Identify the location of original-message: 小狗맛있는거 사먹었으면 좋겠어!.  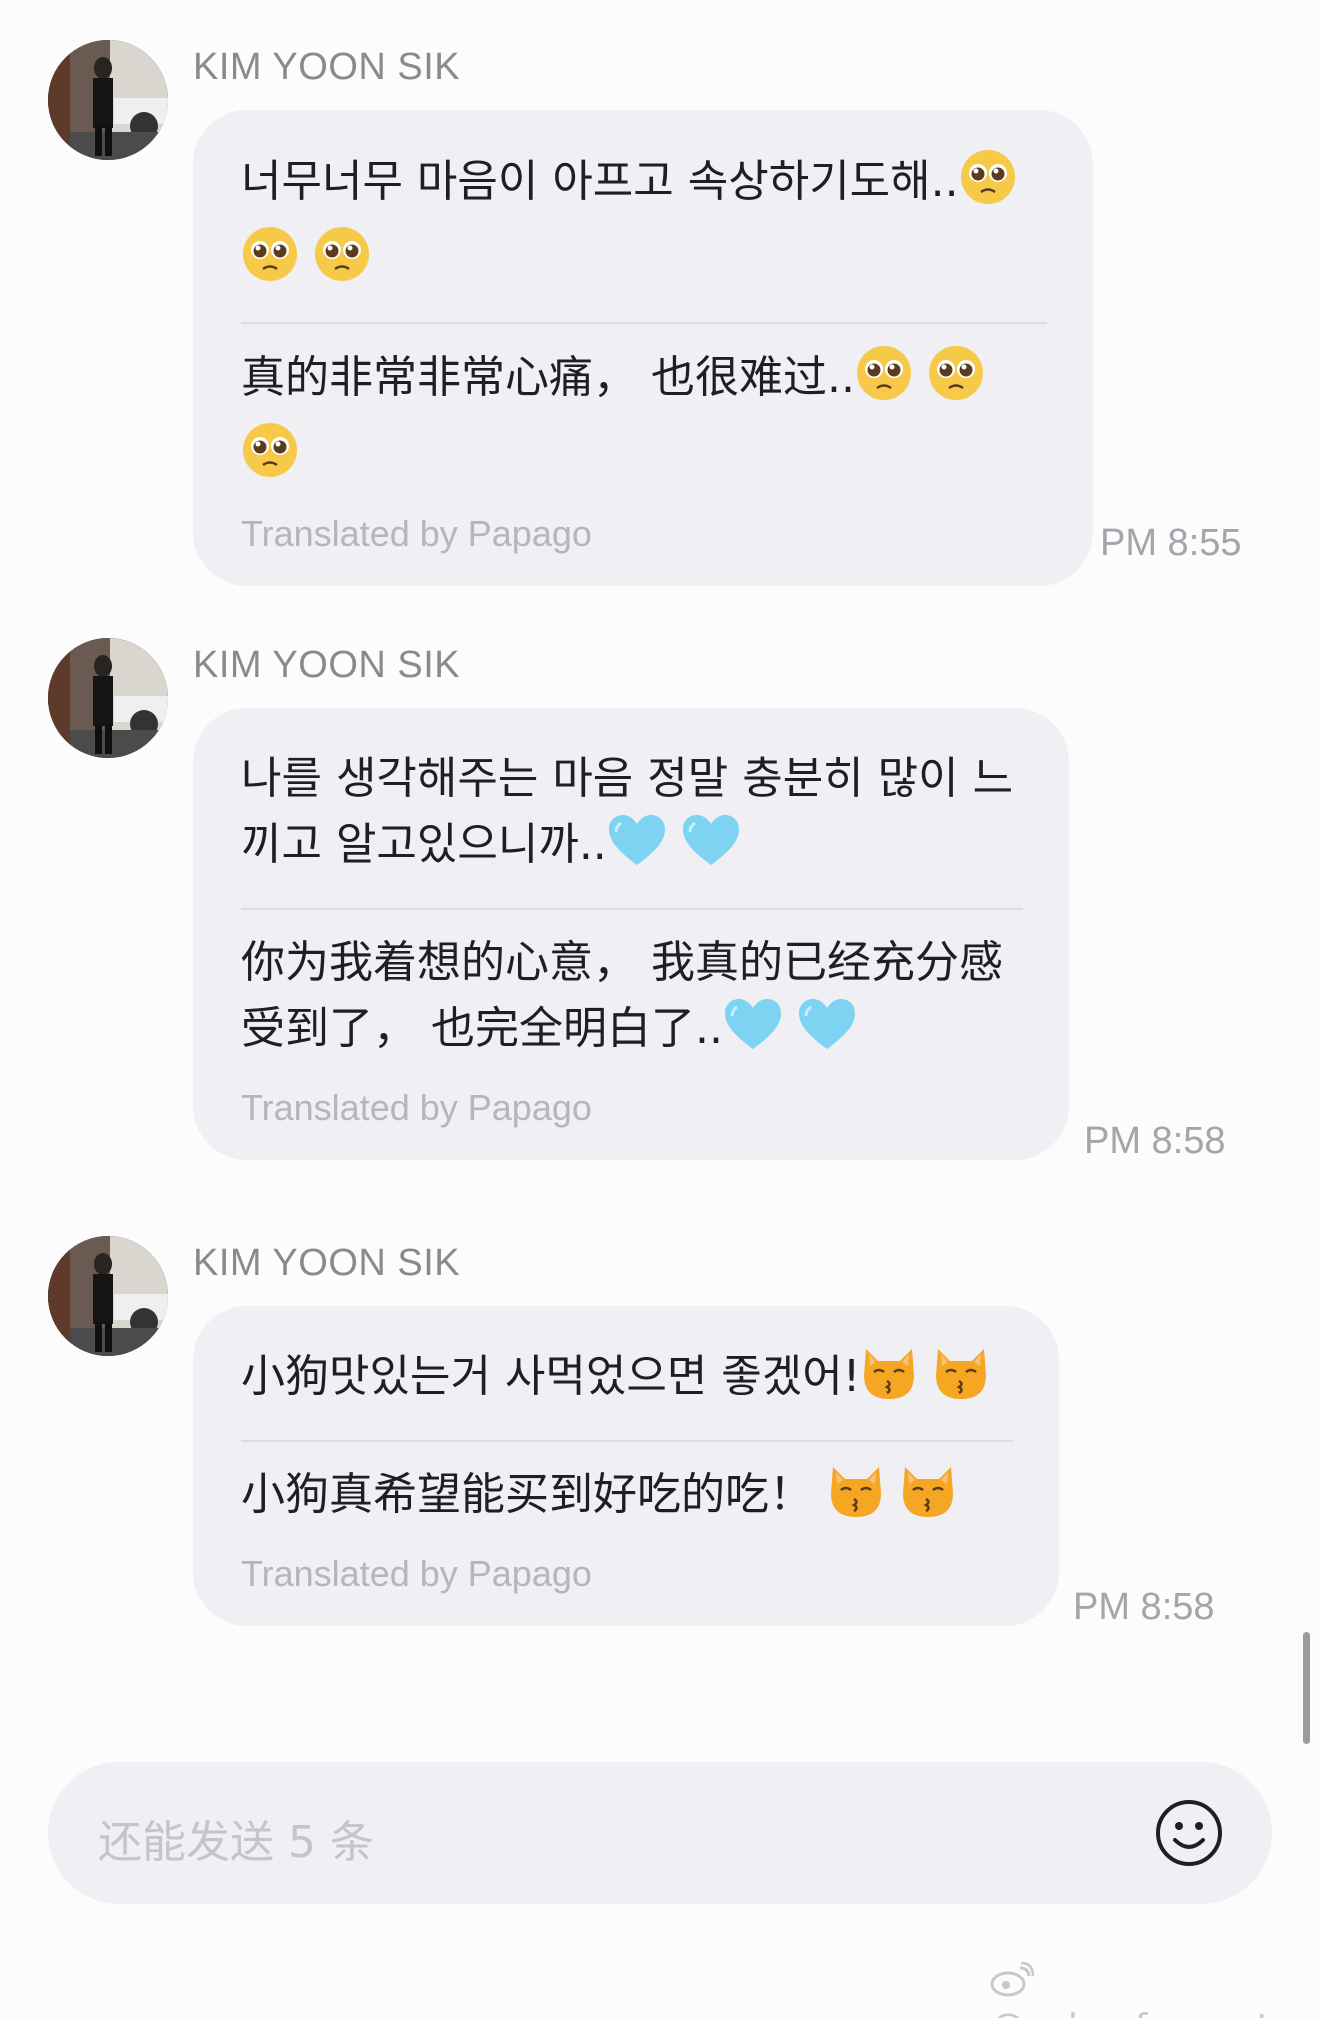
(627, 1382).